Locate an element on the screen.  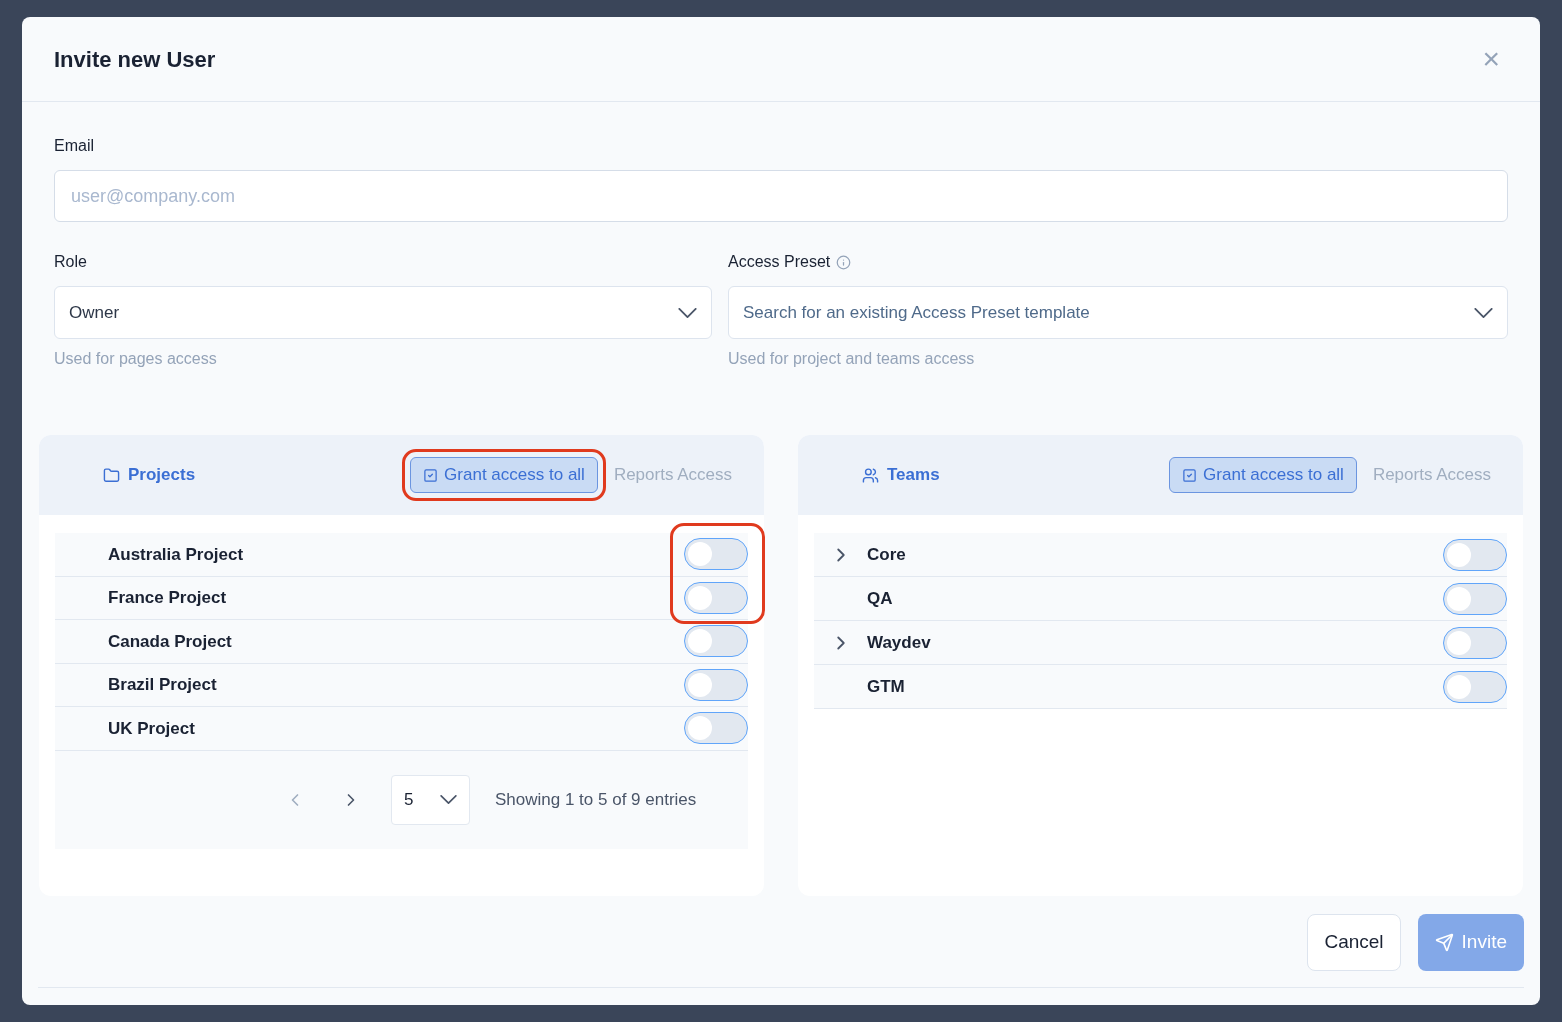
users-icon is located at coordinates (870, 475).